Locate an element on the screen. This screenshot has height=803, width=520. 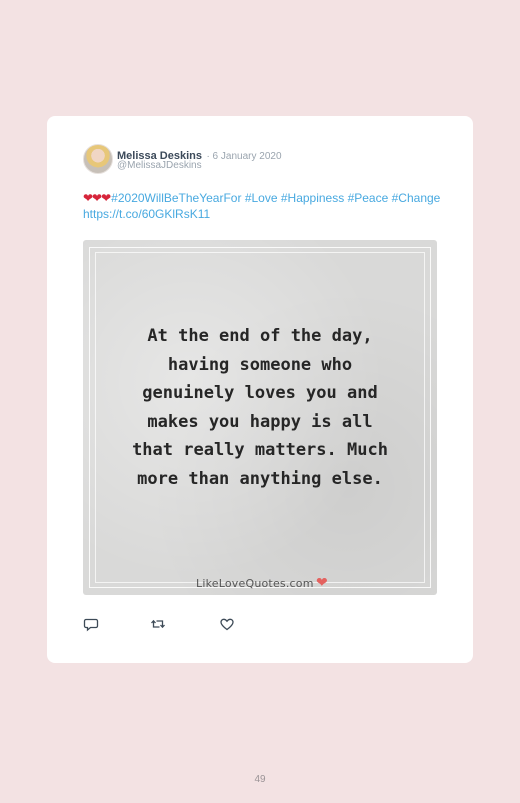
tweet-actions is located at coordinates (183, 626).